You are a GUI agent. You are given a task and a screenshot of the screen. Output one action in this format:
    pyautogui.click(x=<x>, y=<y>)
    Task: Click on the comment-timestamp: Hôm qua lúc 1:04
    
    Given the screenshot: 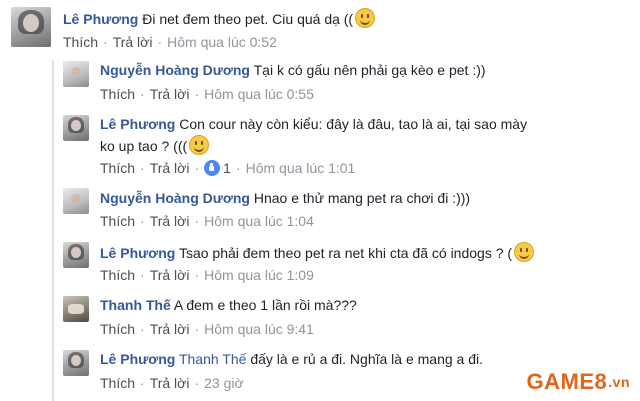 What is the action you would take?
    pyautogui.click(x=259, y=221)
    